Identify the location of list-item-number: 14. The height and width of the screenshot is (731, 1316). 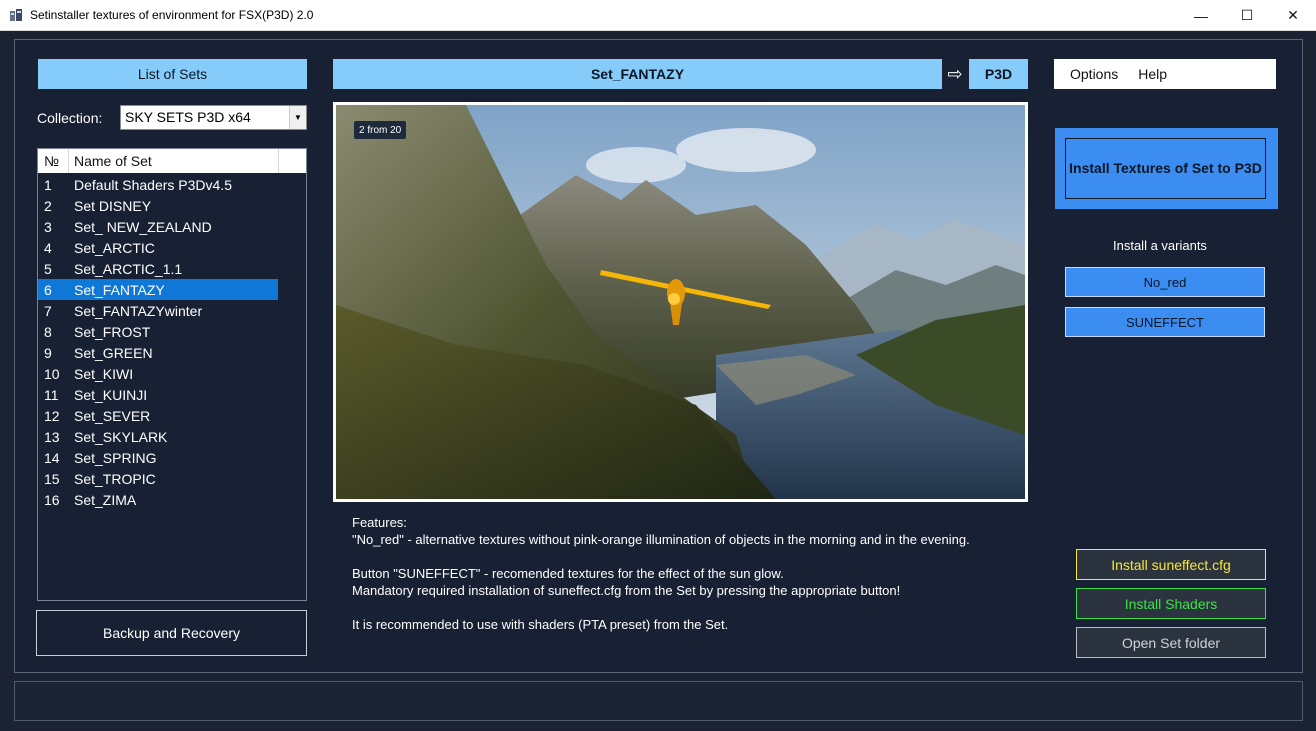
(52, 458).